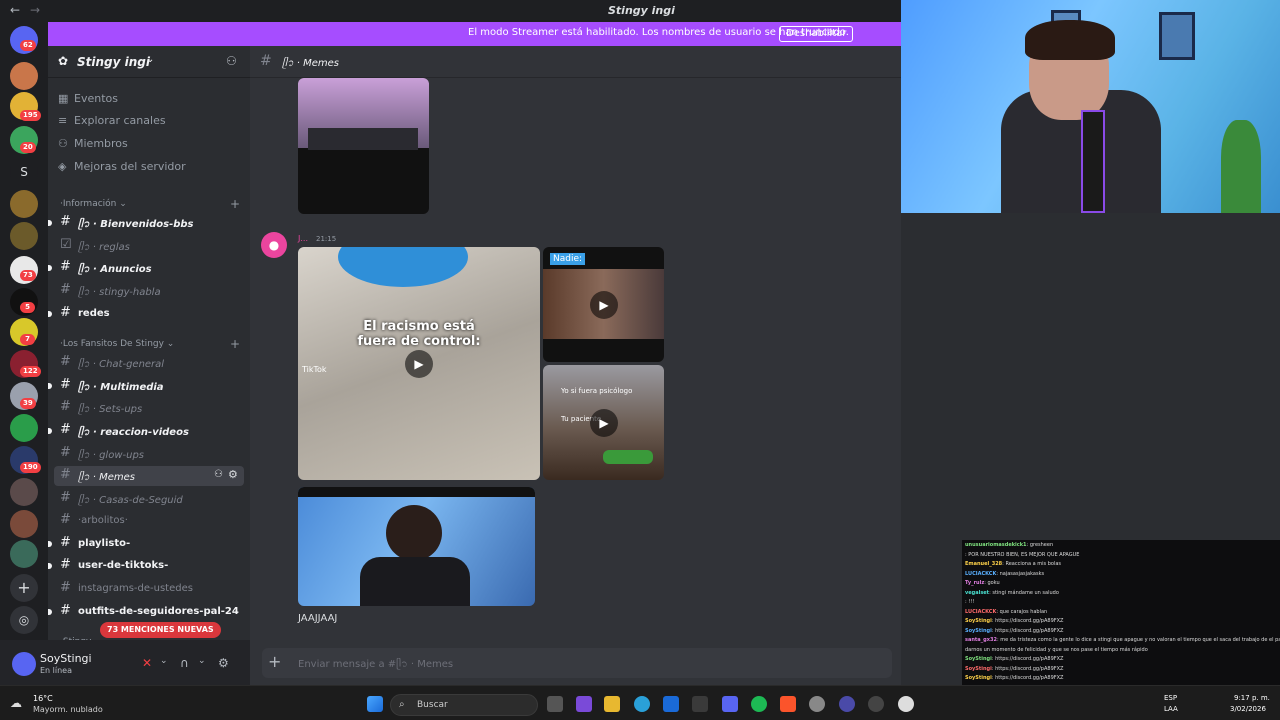  I want to click on brave-icon, so click(788, 704).